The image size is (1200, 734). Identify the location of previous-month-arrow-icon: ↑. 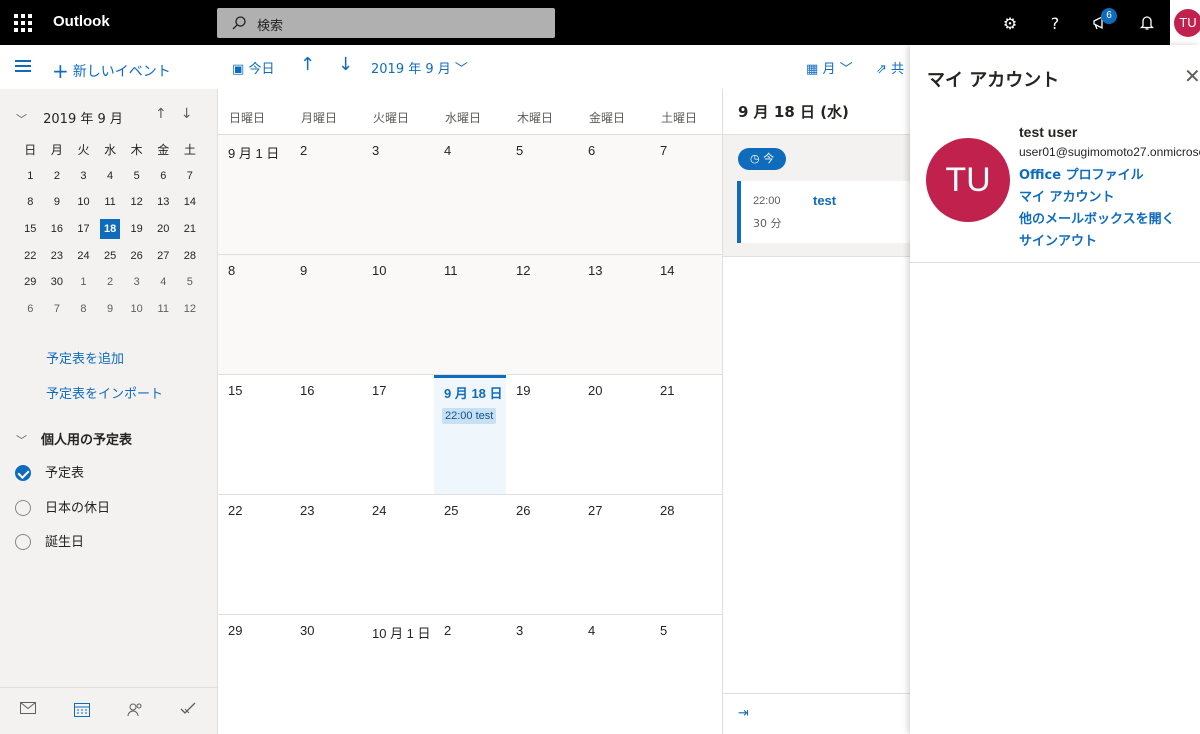
(307, 64).